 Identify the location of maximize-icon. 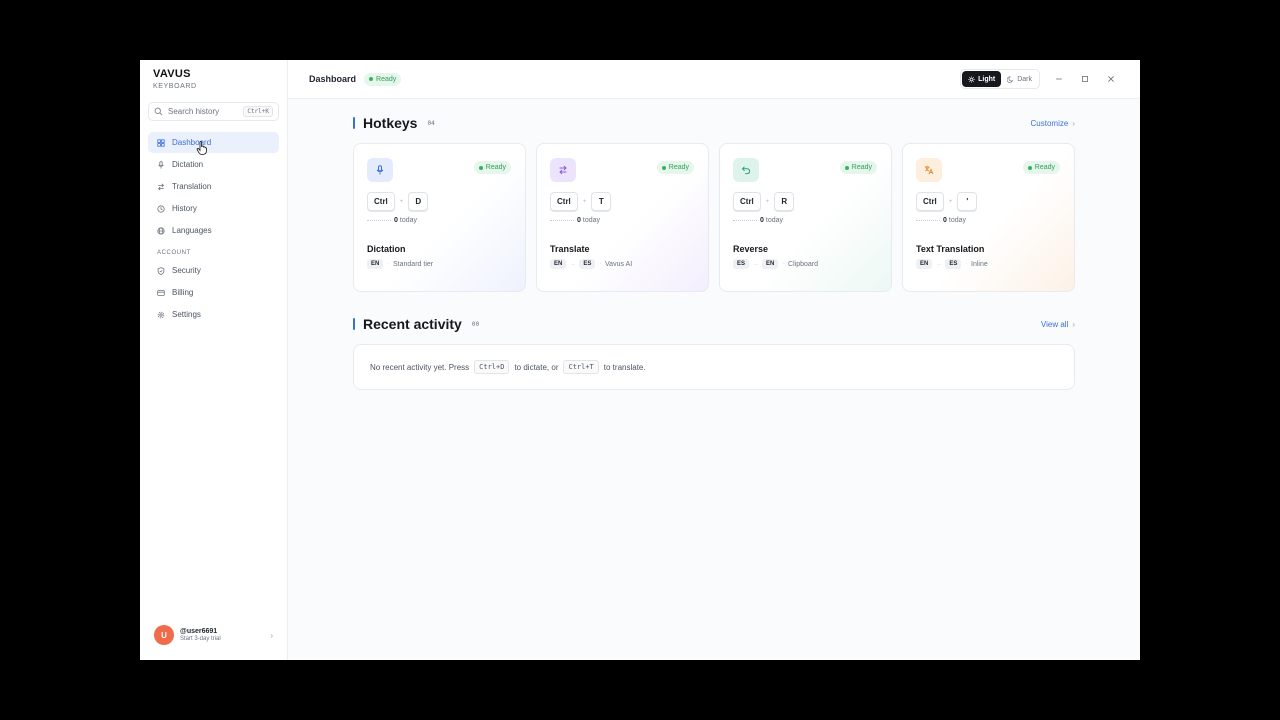
(1085, 79).